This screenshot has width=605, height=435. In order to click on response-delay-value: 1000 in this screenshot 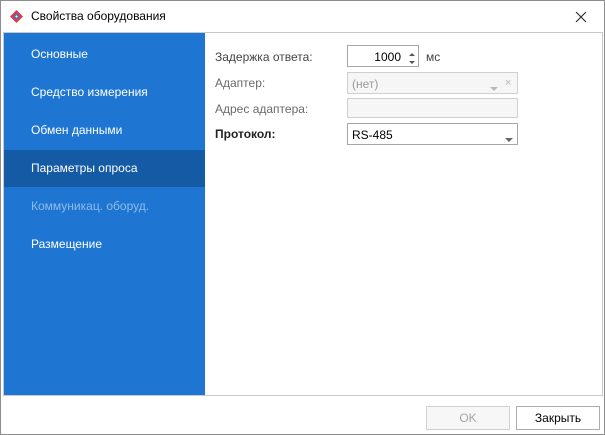, I will do `click(387, 57)`.